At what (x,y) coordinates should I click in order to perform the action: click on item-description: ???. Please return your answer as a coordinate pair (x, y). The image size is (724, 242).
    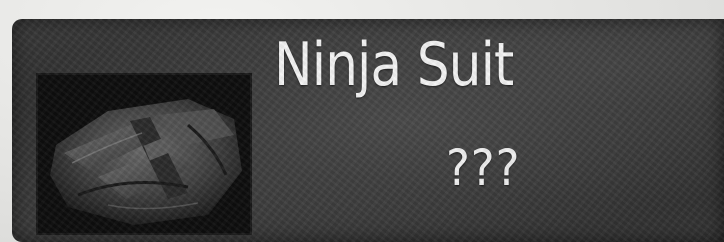
    Looking at the image, I should click on (483, 168).